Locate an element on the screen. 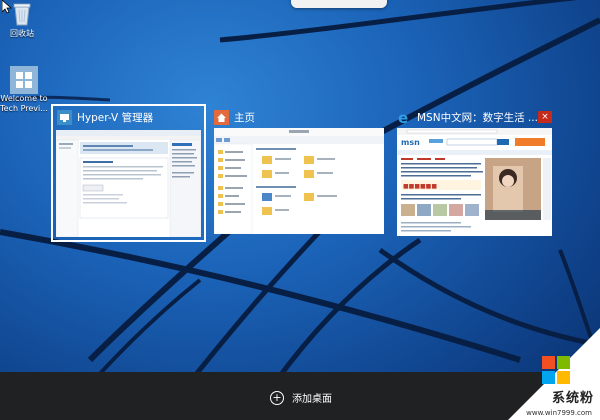 The width and height of the screenshot is (600, 420). svg-text: e is located at coordinates (403, 117).